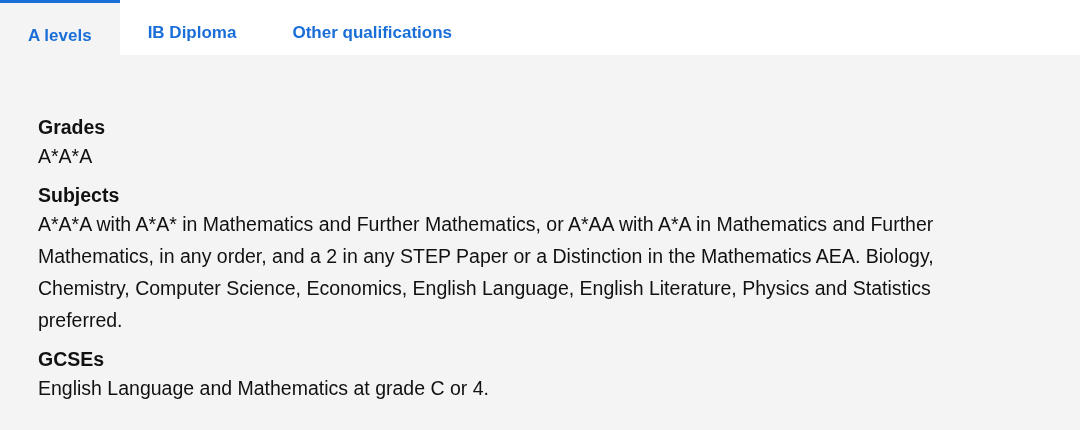 This screenshot has width=1080, height=430. What do you see at coordinates (72, 127) in the screenshot?
I see `section-heading: Grades` at bounding box center [72, 127].